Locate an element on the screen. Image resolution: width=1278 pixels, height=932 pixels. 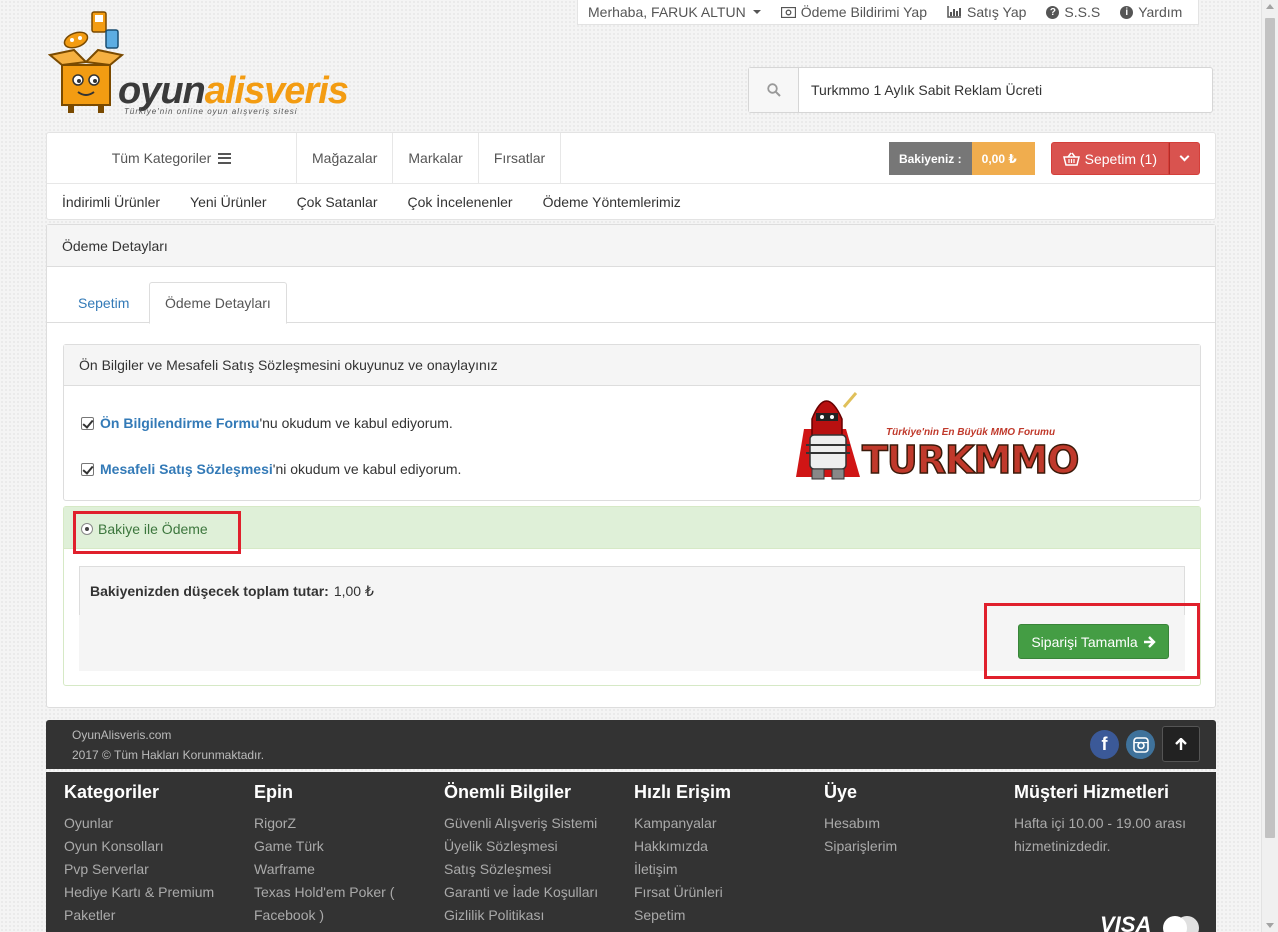
info-circle-icon: i is located at coordinates (1127, 12).